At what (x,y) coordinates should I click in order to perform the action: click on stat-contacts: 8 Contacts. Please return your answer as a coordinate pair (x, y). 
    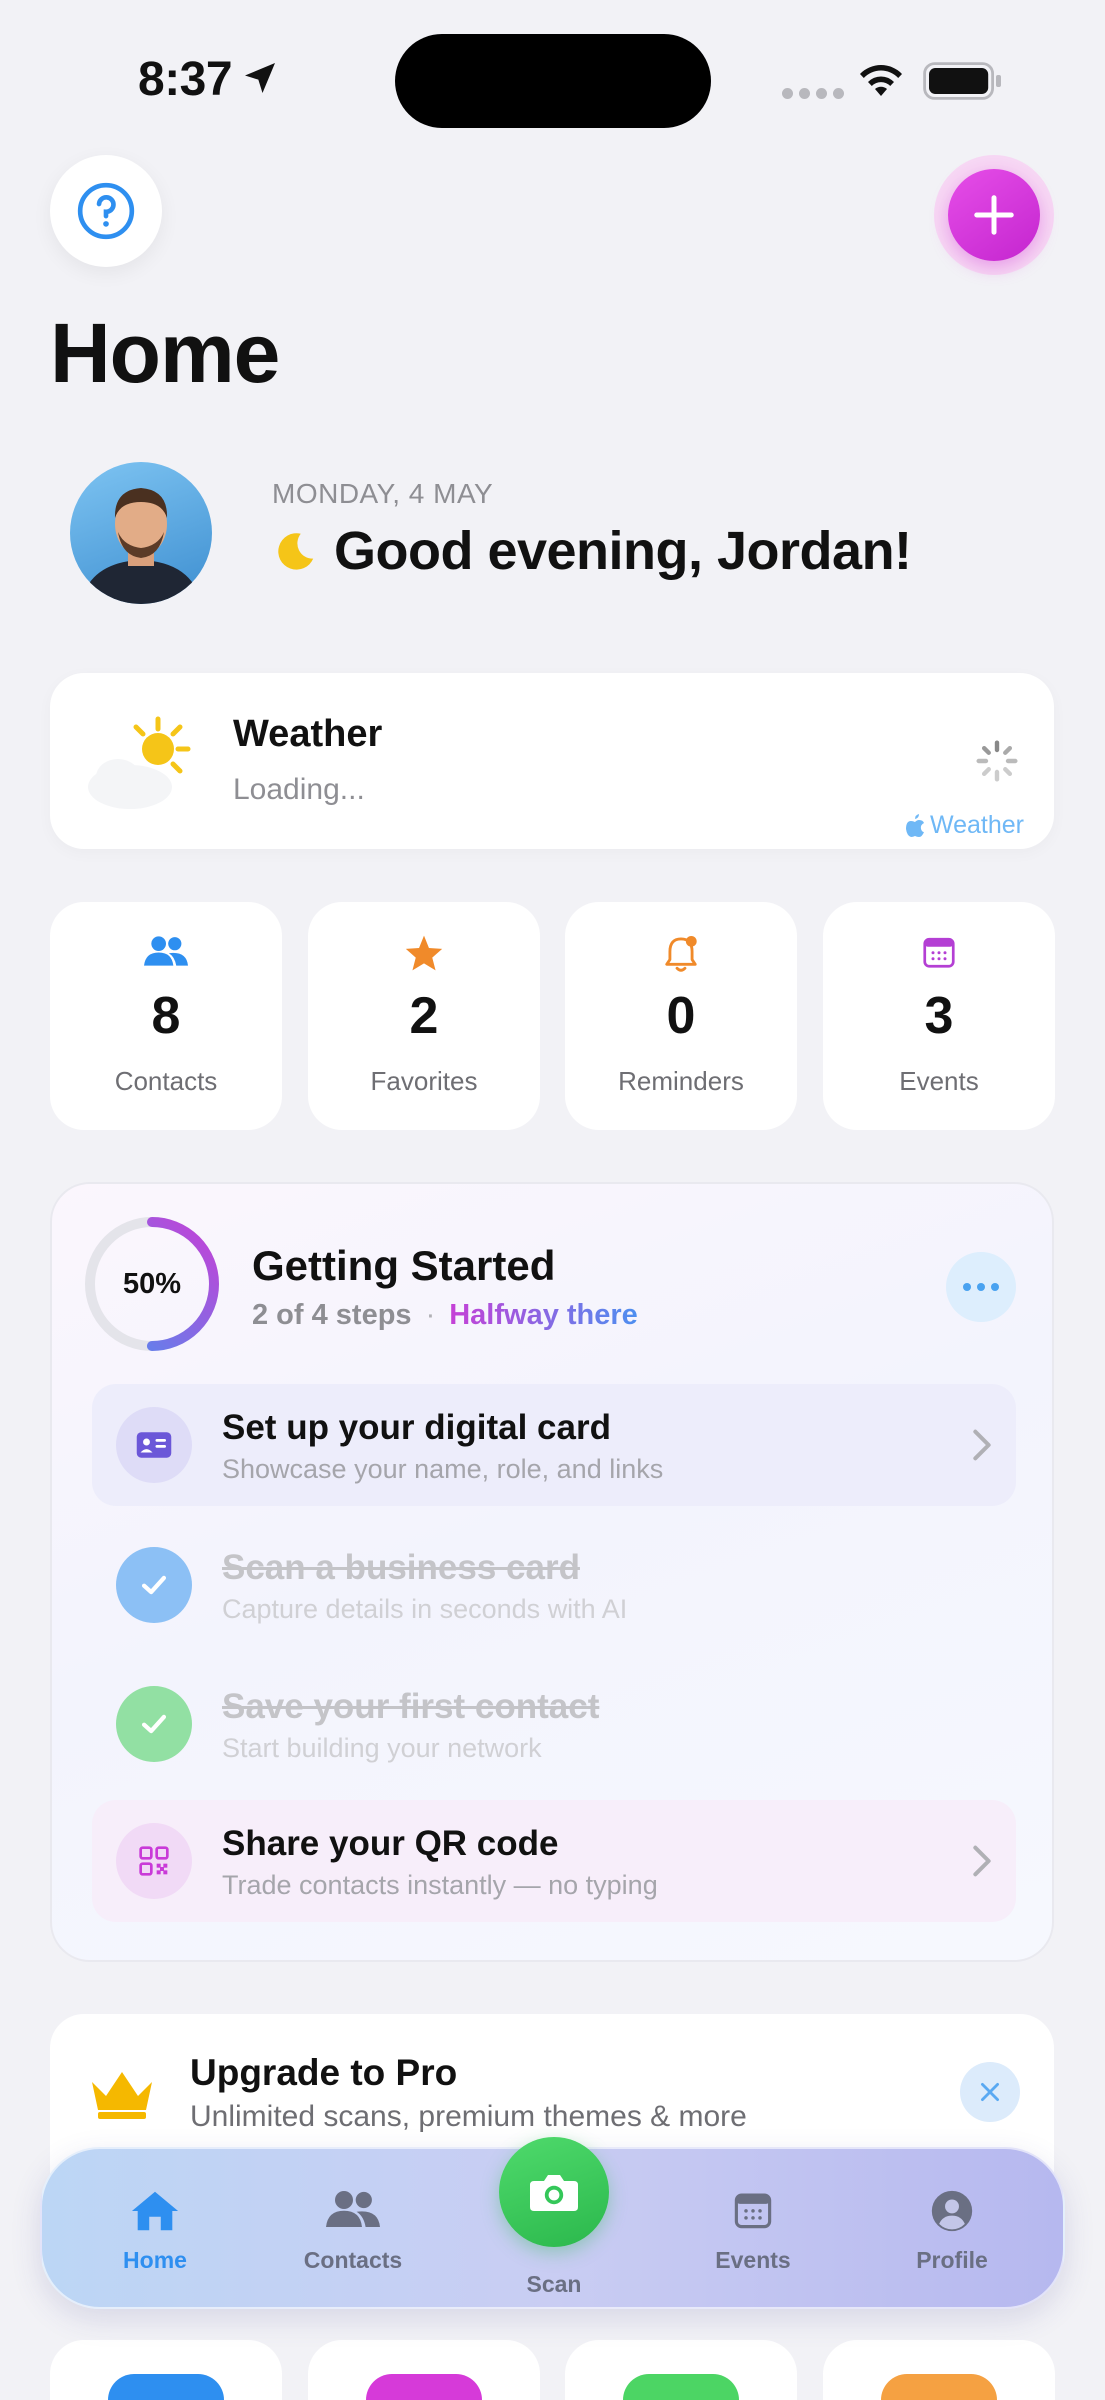
    Looking at the image, I should click on (166, 1016).